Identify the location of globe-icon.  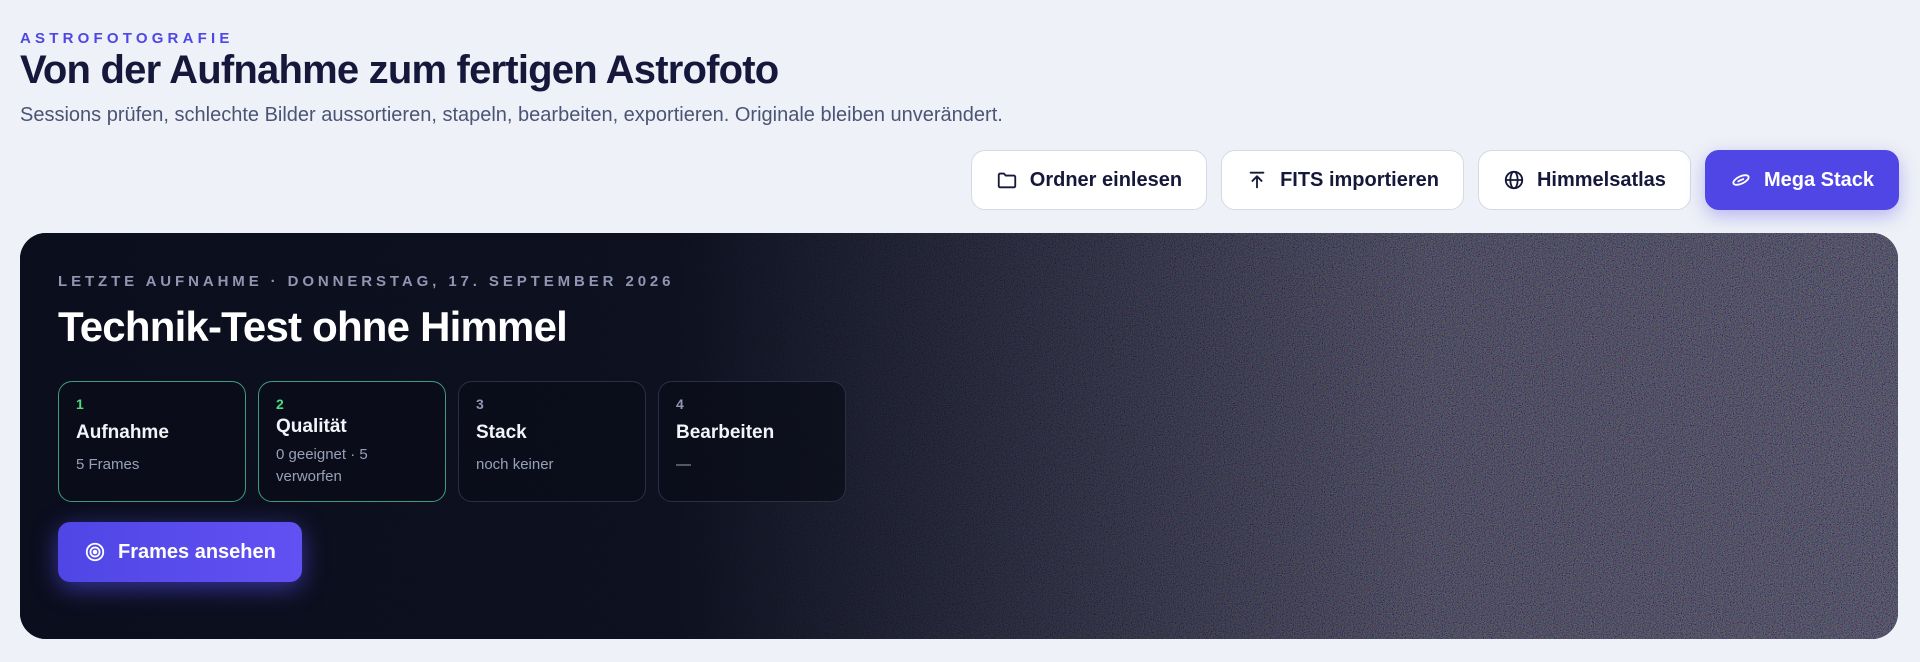
(1514, 180).